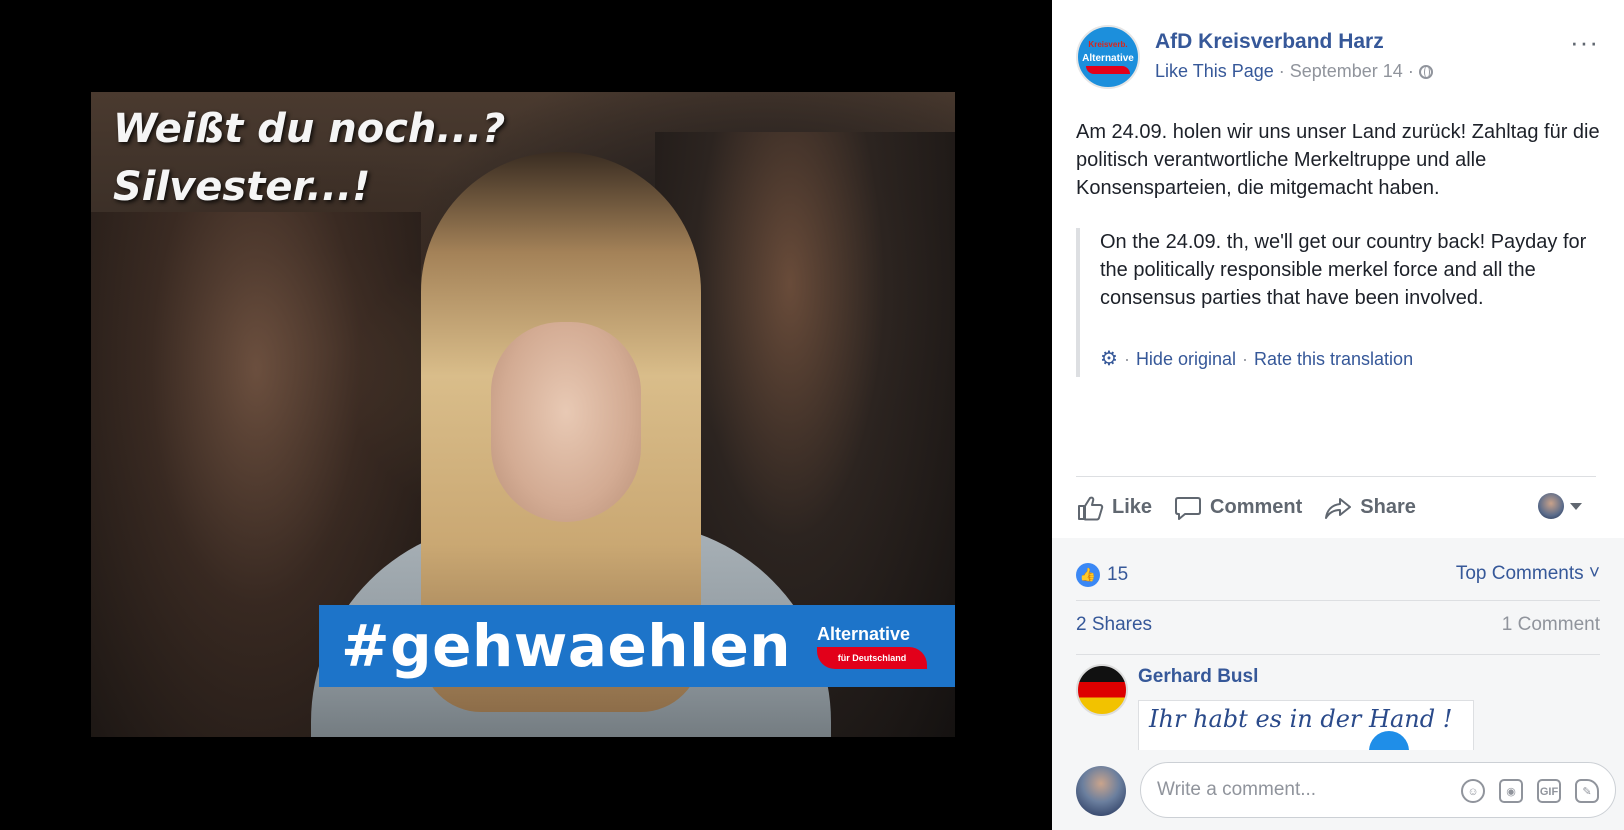 This screenshot has height=830, width=1624. Describe the element at coordinates (1114, 624) in the screenshot. I see `shares-link: 2 Shares` at that location.